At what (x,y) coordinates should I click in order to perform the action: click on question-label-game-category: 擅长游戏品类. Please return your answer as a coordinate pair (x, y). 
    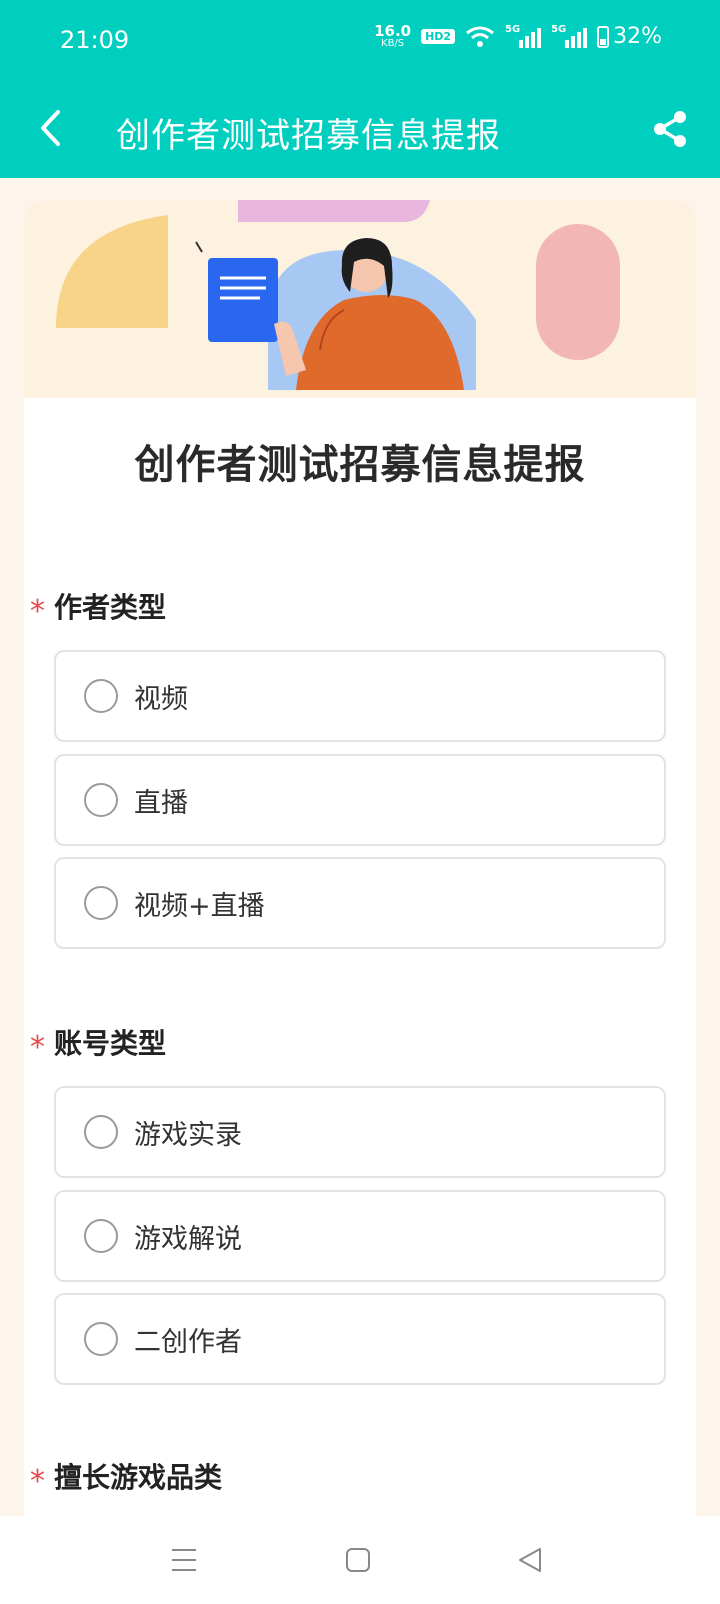
    Looking at the image, I should click on (138, 1477).